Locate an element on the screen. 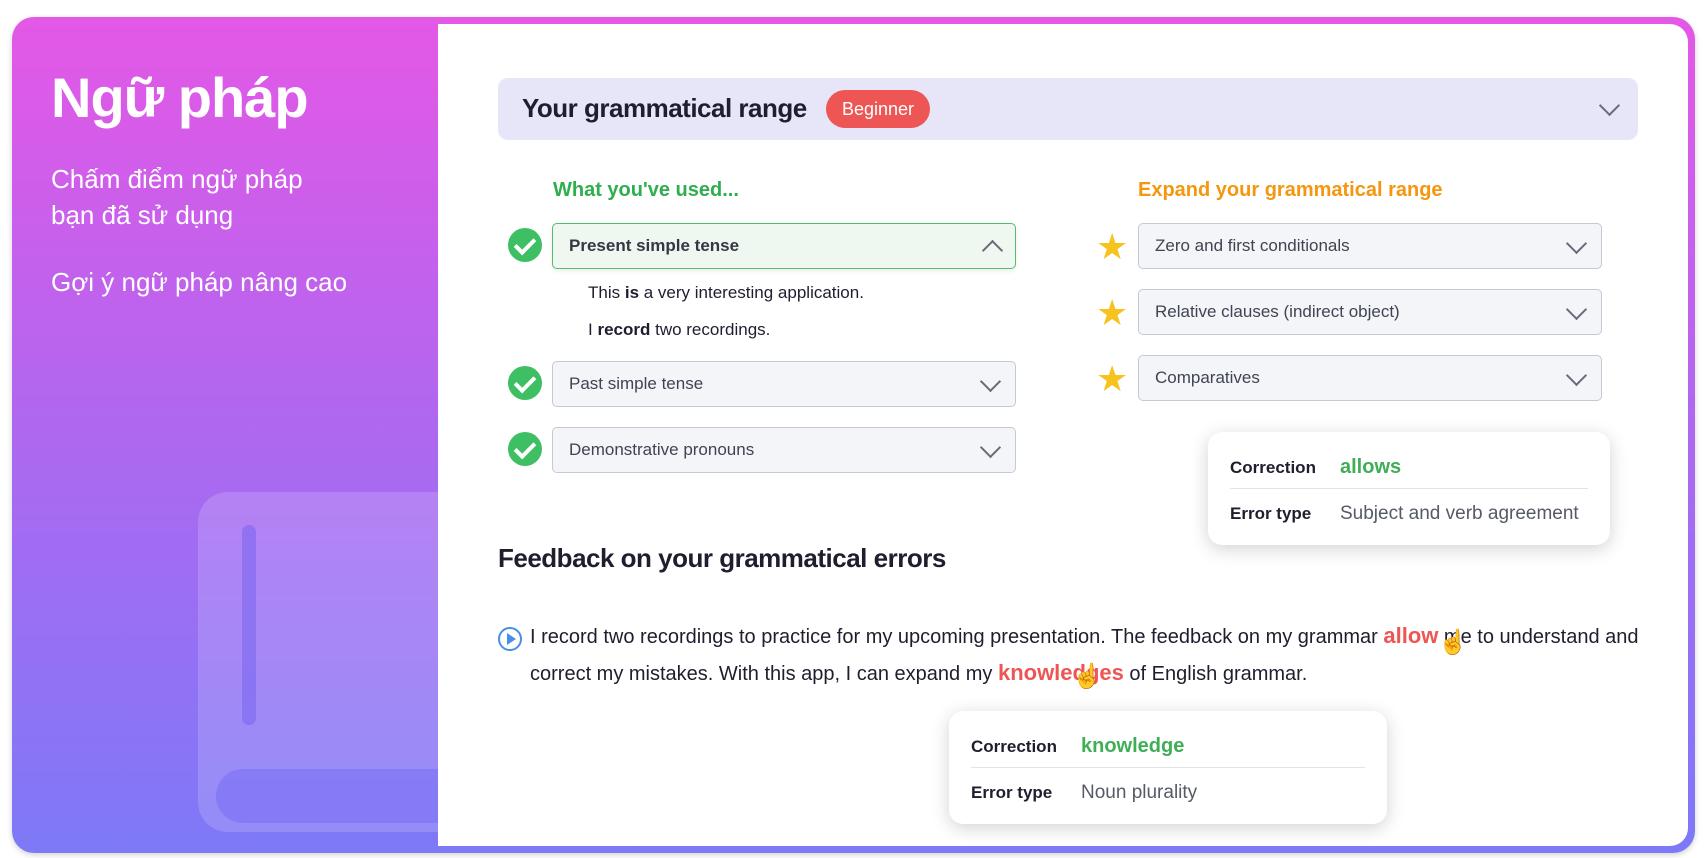 The height and width of the screenshot is (858, 1707). used-item-demonstrative: Demonstrative pronouns is located at coordinates (784, 450).